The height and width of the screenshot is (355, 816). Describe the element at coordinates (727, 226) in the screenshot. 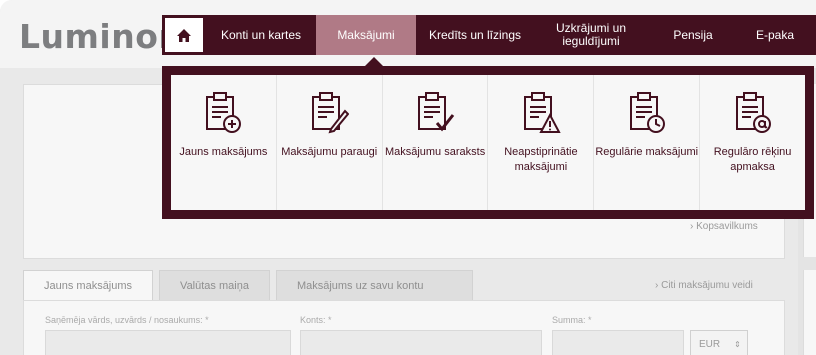

I see `summary-link-label: Kopsavilkums` at that location.